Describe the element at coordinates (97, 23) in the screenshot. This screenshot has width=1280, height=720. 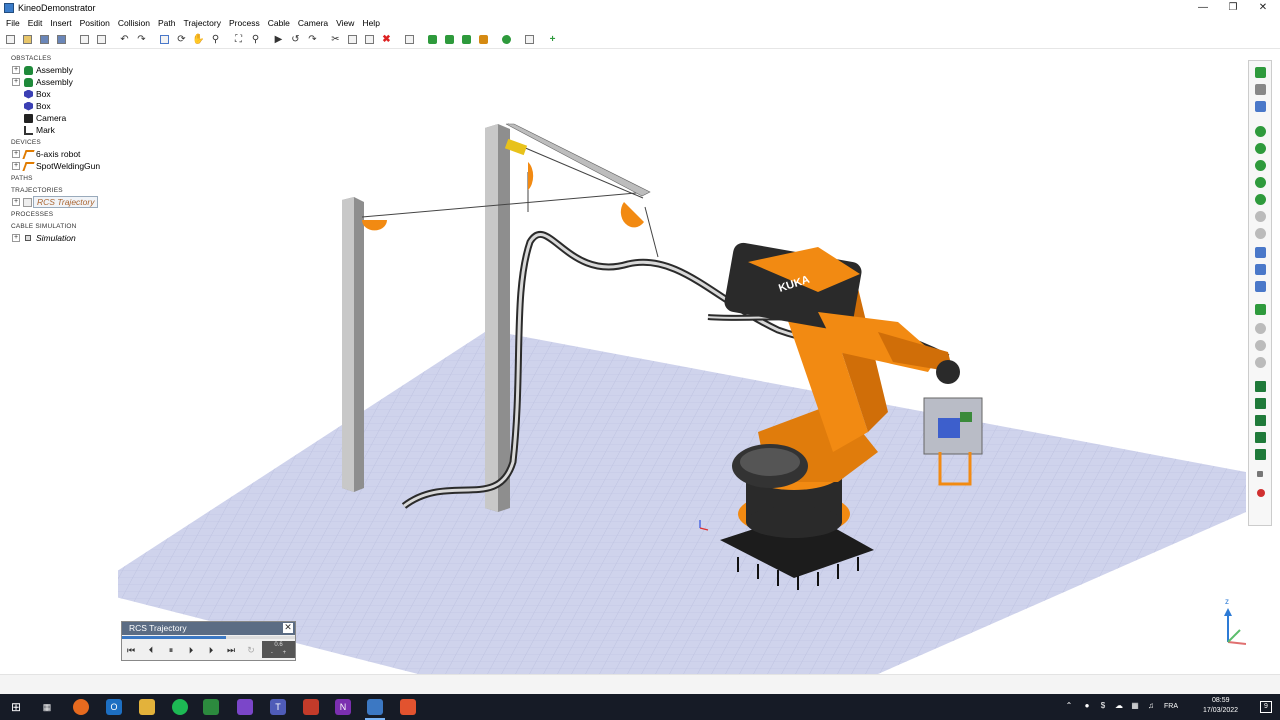
I see `menu-position: Position` at that location.